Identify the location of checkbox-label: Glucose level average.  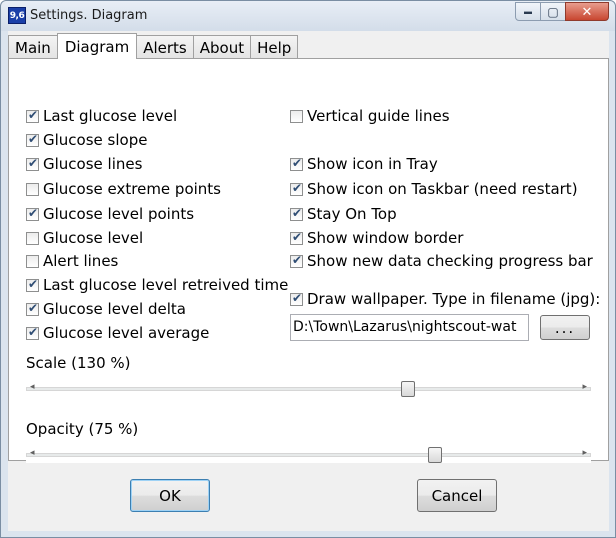
(126, 333).